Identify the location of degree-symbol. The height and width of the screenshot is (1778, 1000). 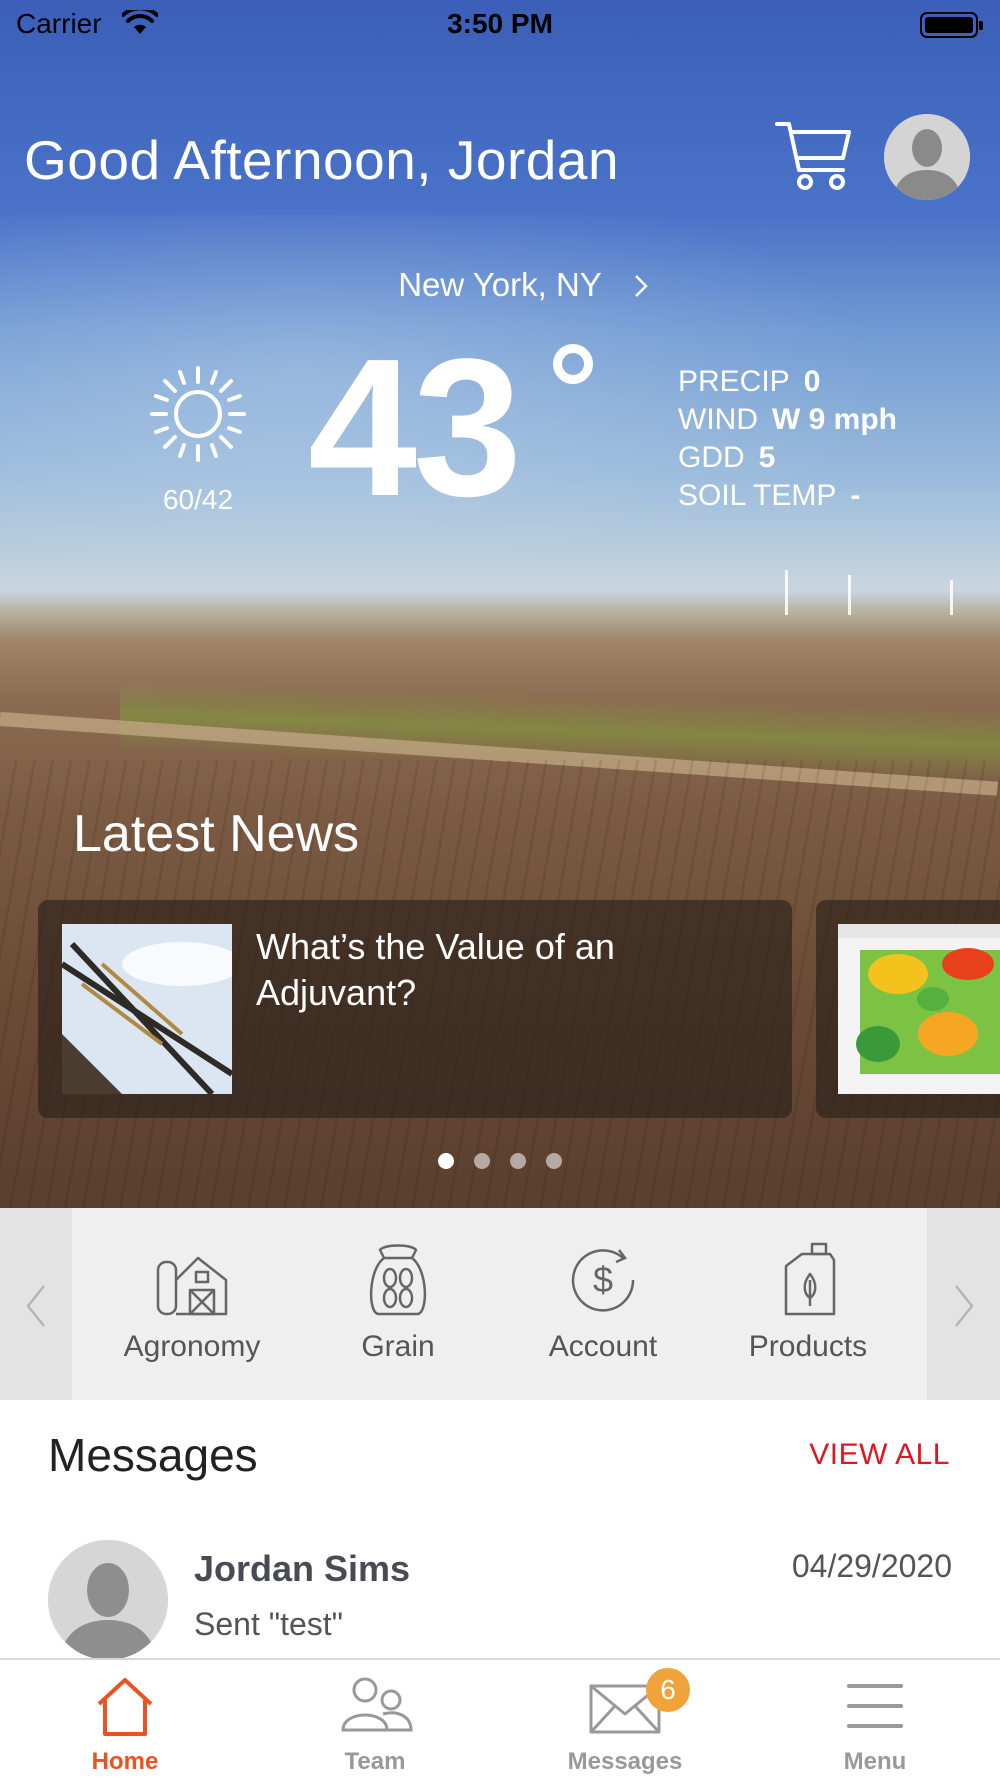
(573, 364).